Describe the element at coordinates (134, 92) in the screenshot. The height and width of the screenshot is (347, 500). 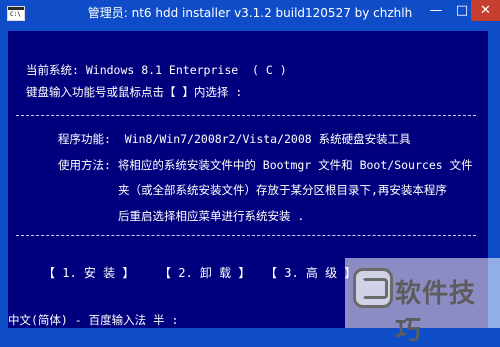
I see `input-prompt: 键盘输入功能号或鼠标点击【 】内选择 :` at that location.